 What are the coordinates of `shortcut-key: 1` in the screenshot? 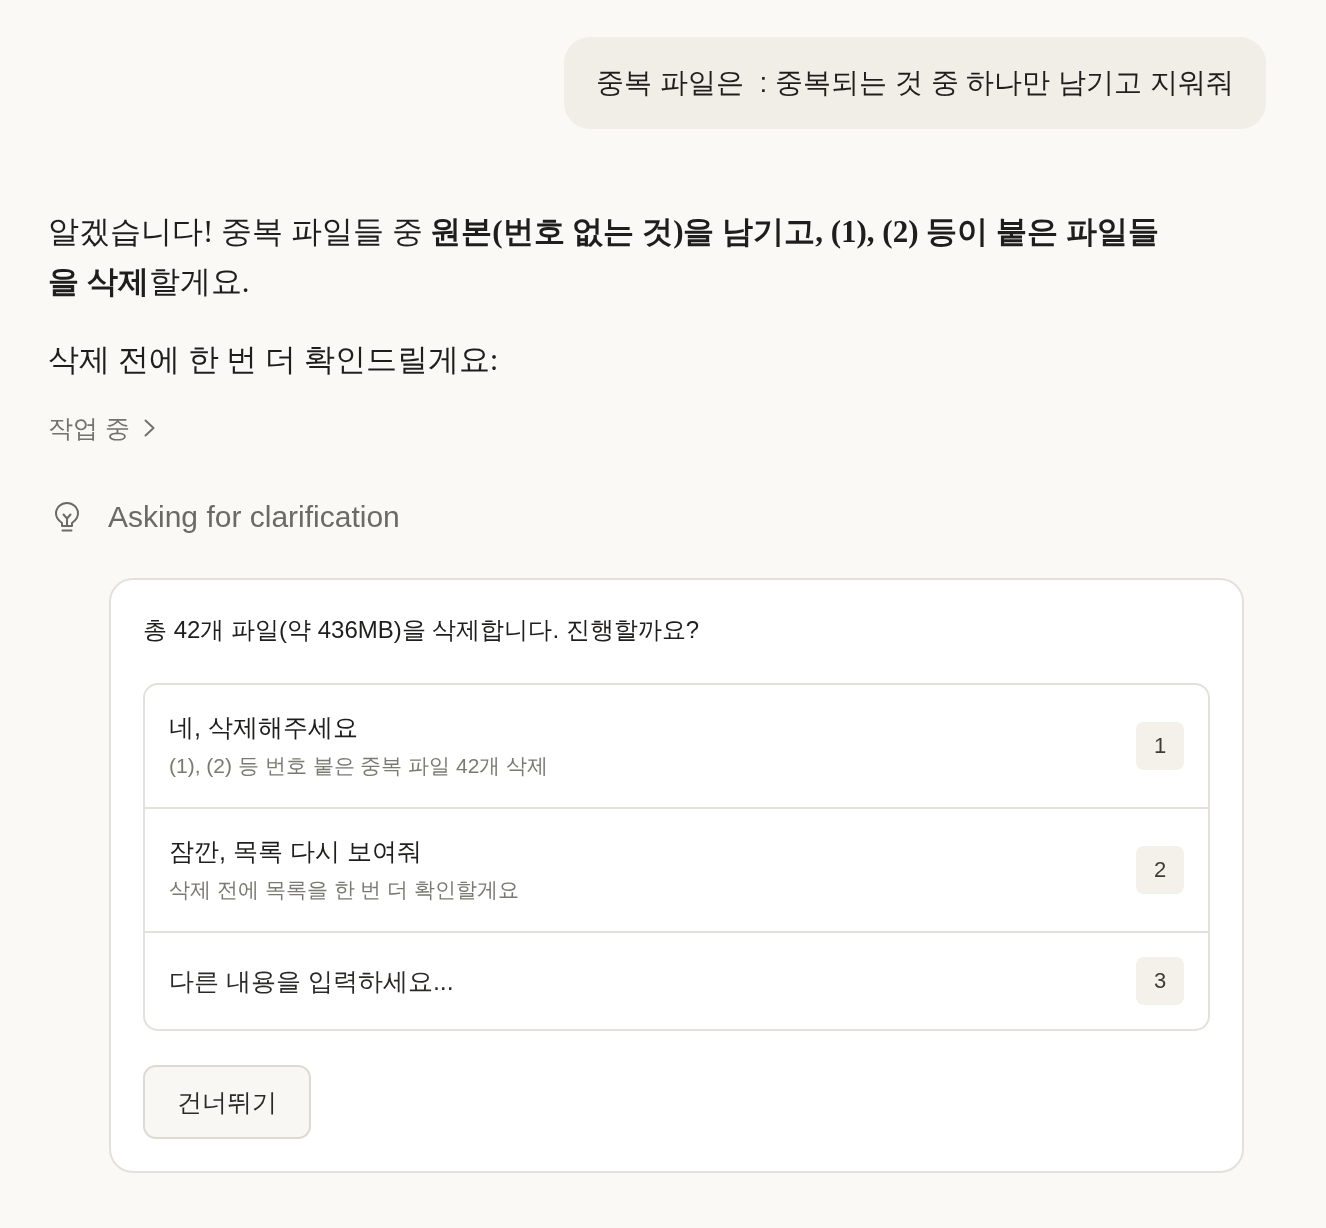 It's located at (1160, 745).